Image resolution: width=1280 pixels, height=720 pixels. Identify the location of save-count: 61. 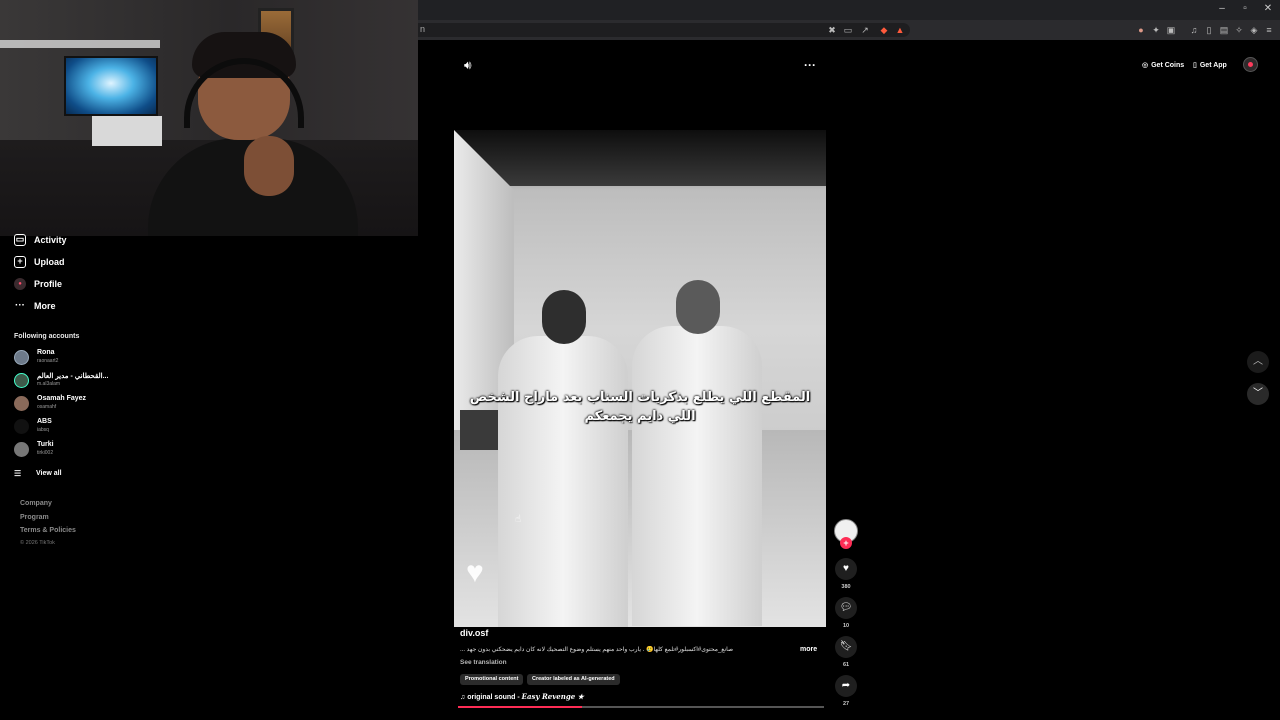
(846, 665).